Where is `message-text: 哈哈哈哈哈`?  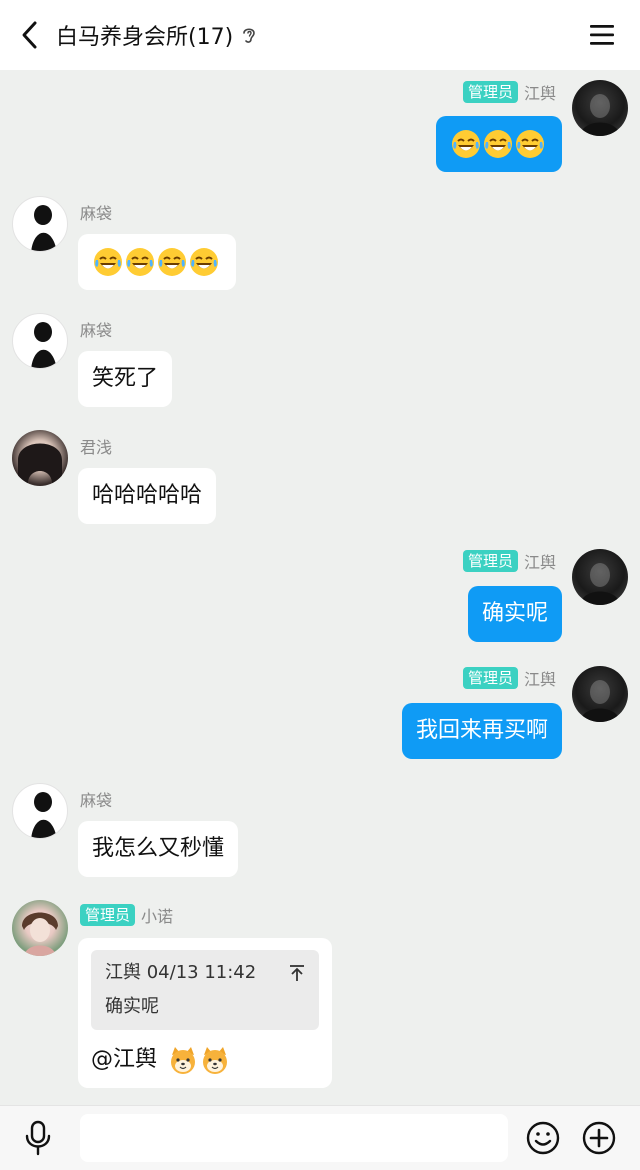 message-text: 哈哈哈哈哈 is located at coordinates (147, 495).